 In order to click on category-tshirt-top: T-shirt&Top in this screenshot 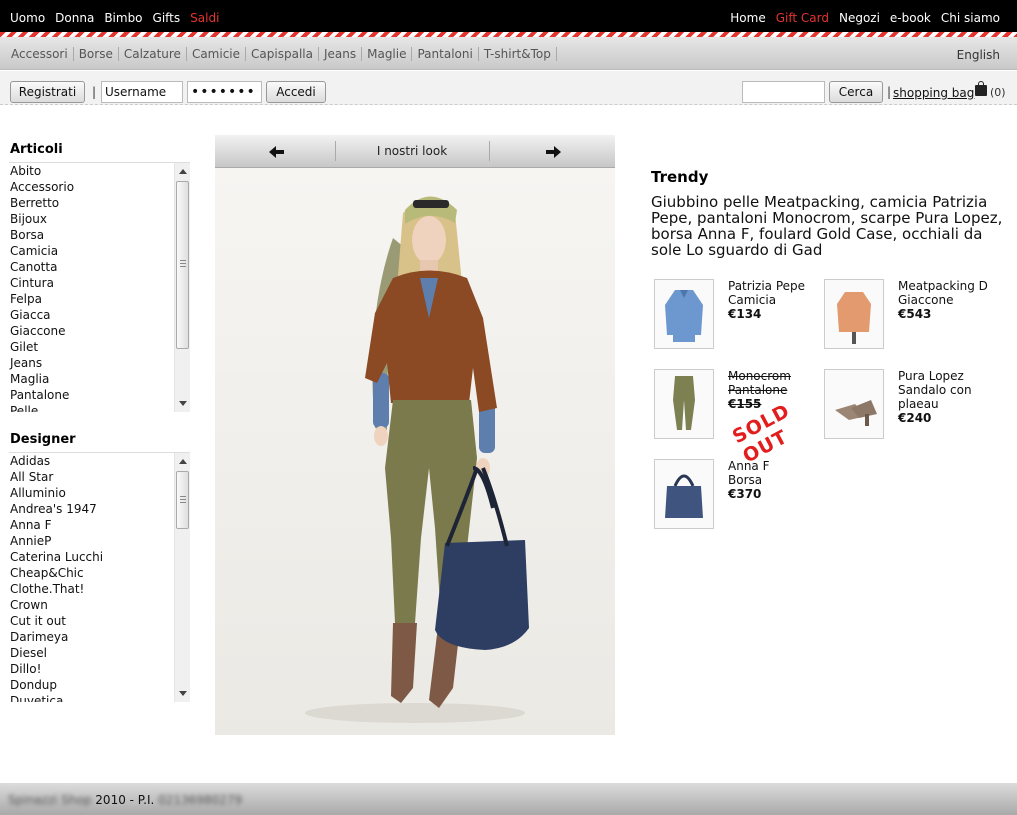, I will do `click(518, 54)`.